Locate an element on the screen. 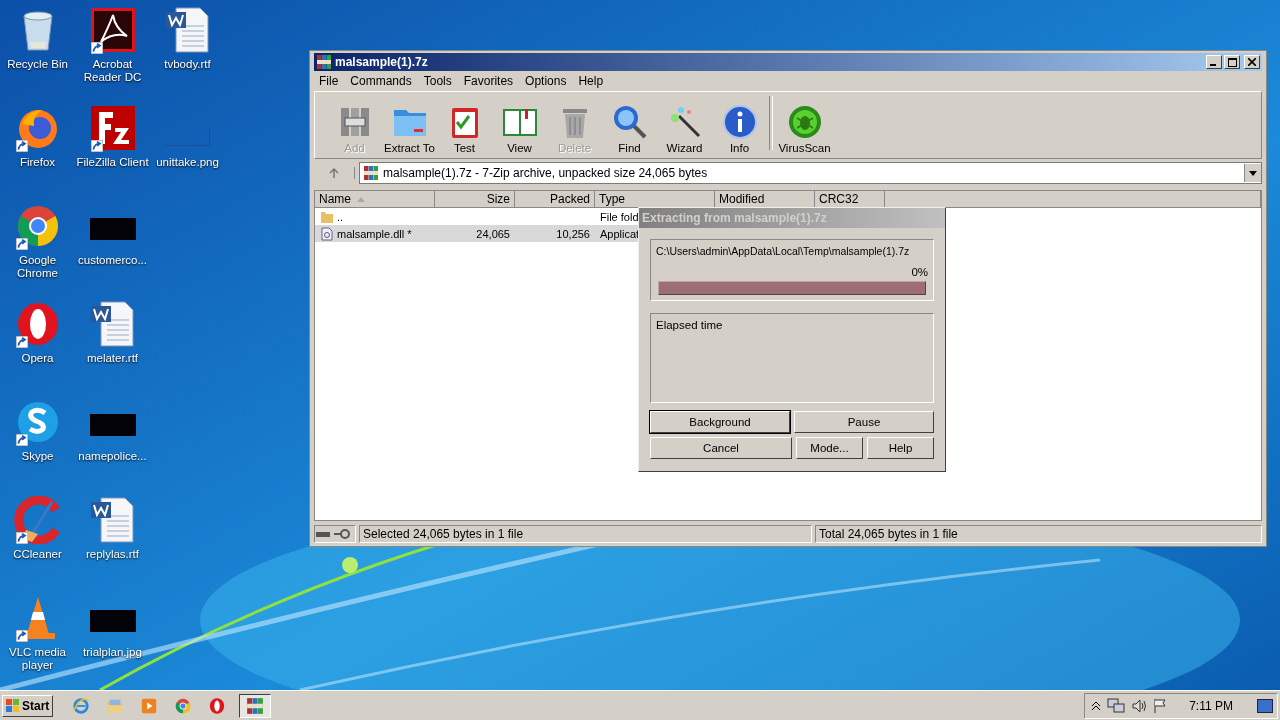  toolbar-button: Find is located at coordinates (629, 129).